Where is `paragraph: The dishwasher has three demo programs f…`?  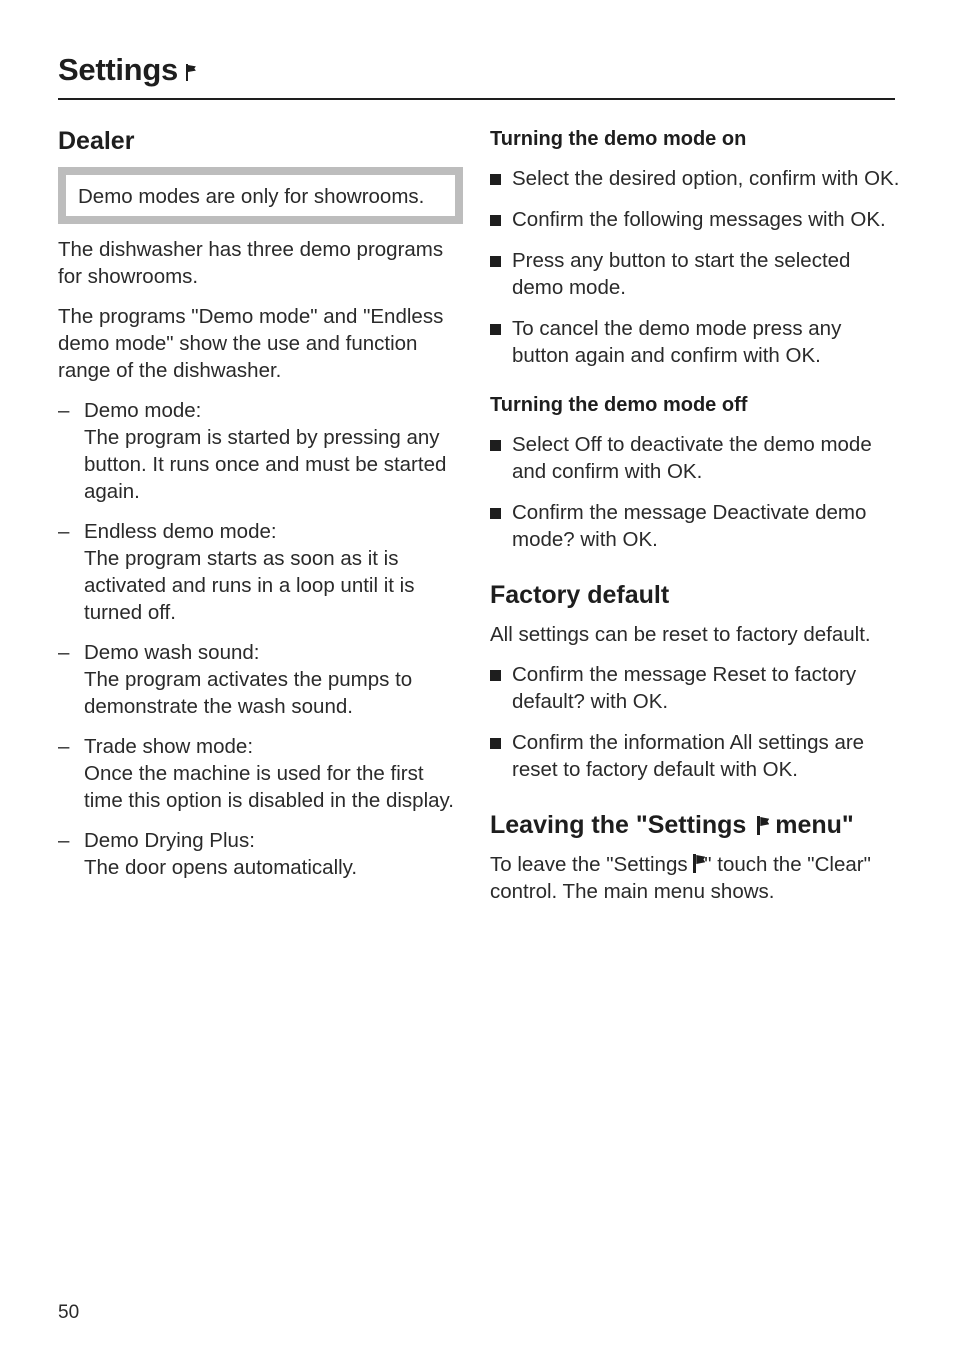 paragraph: The dishwasher has three demo programs f… is located at coordinates (251, 263).